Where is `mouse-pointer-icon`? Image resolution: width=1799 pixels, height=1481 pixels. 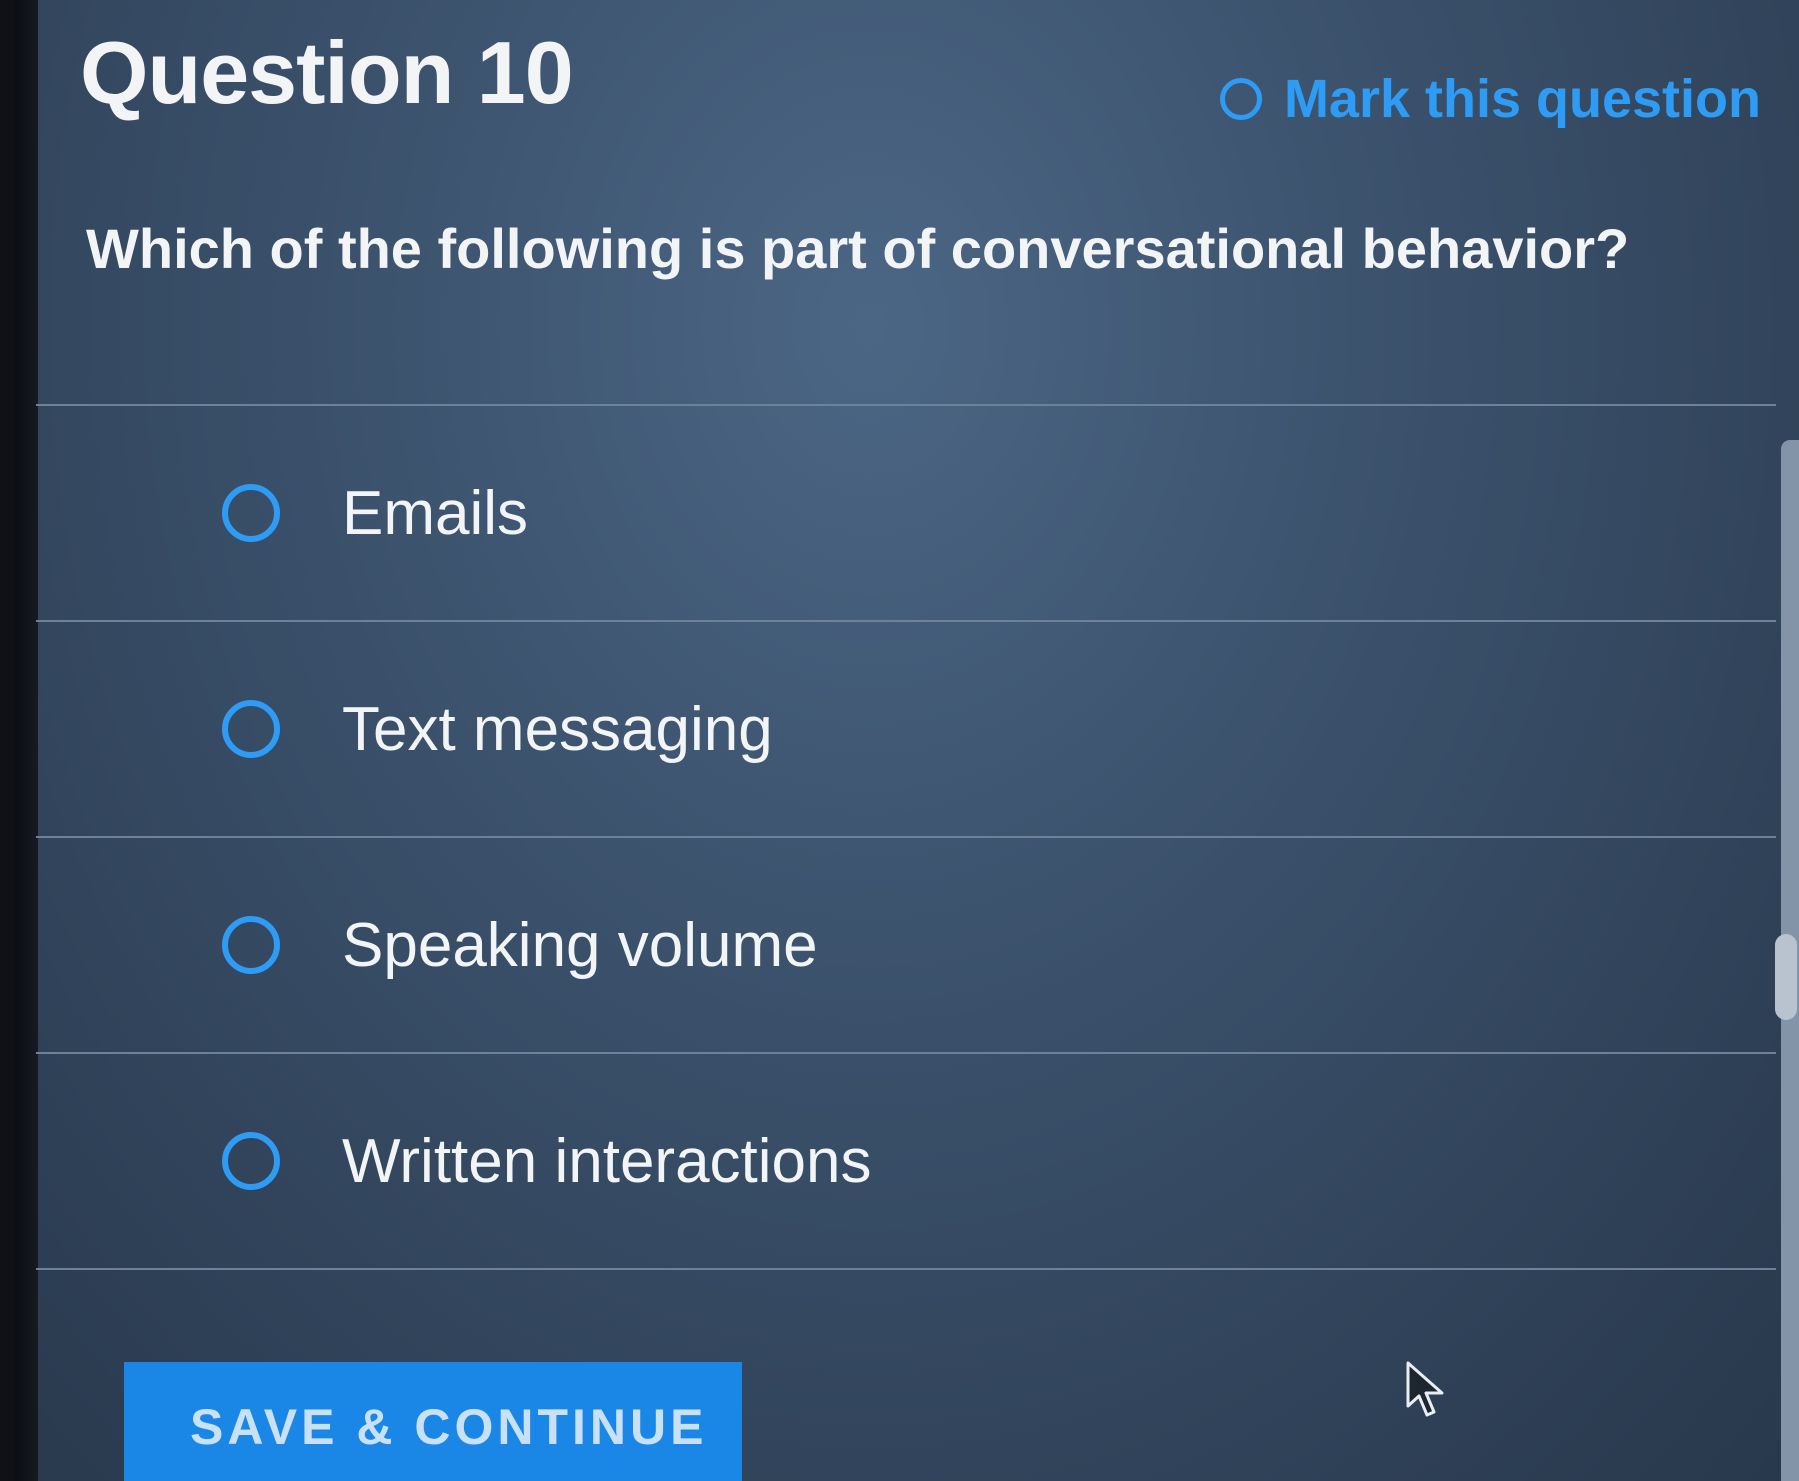 mouse-pointer-icon is located at coordinates (1425, 1389).